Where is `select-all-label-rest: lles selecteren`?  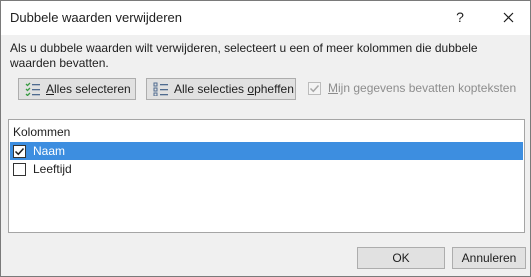
select-all-label-rest: lles selecteren is located at coordinates (92, 89).